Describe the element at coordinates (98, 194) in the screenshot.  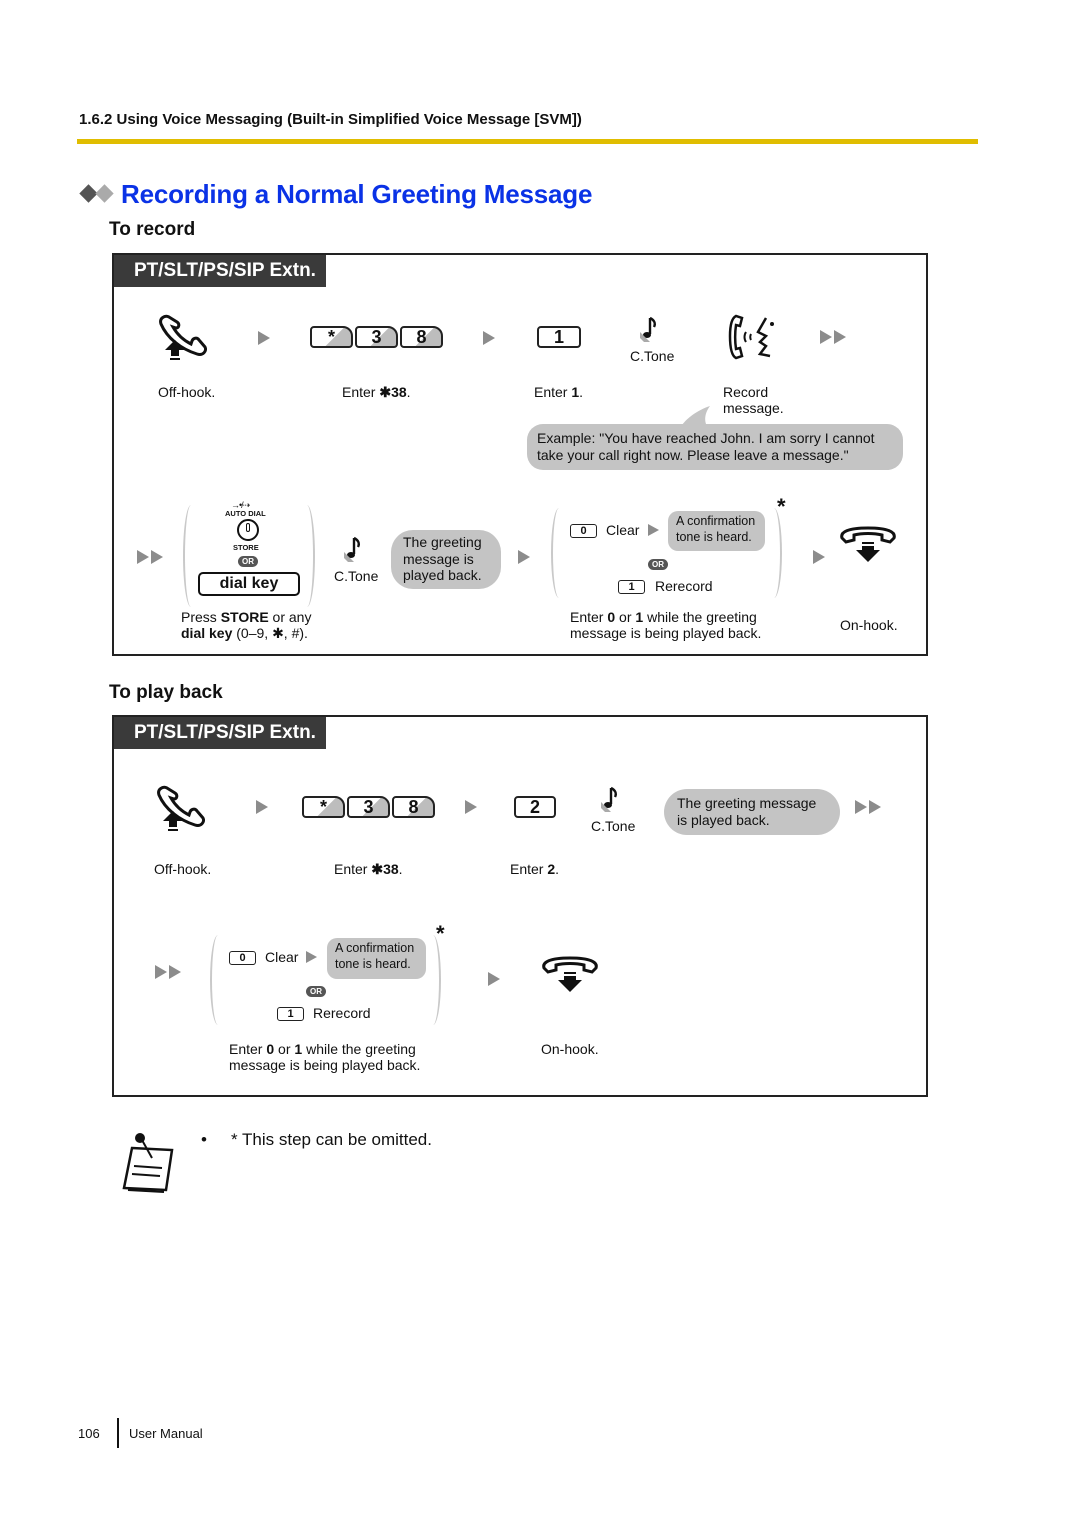
I see `double-diamond-icon` at that location.